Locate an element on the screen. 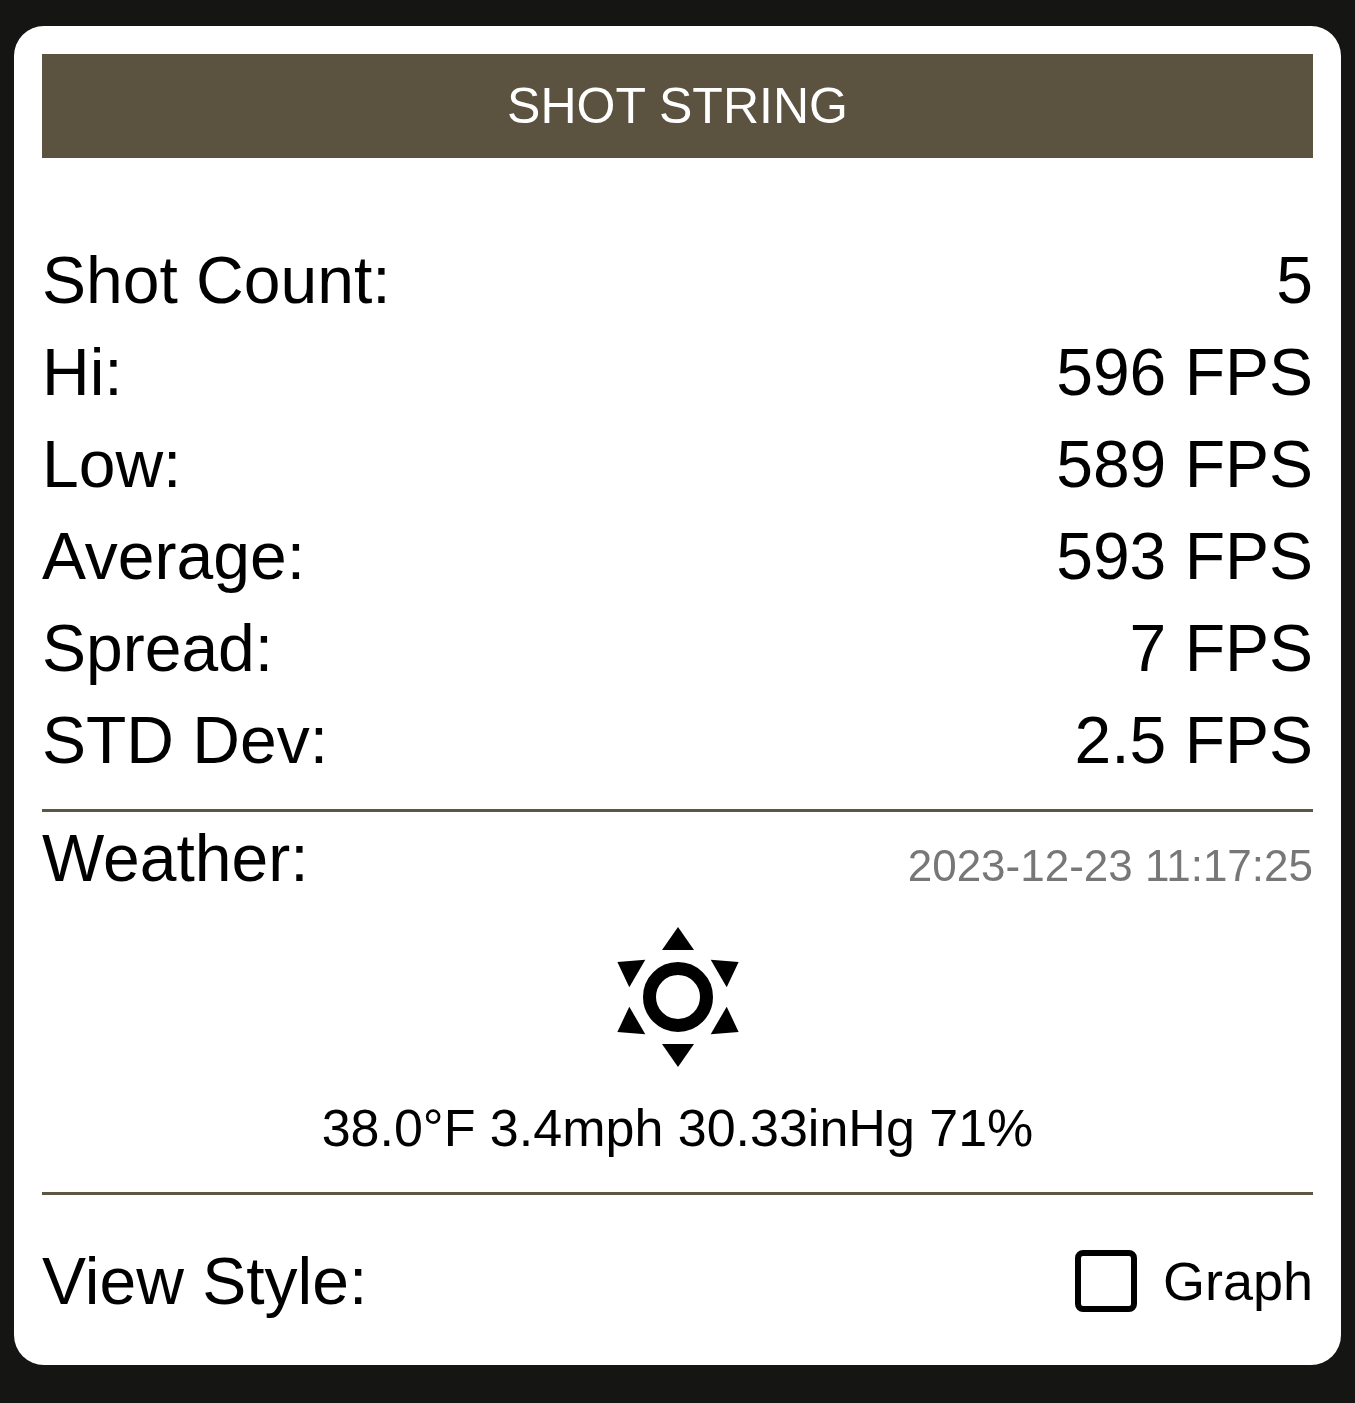 The height and width of the screenshot is (1403, 1355). stat-value: 593 FPS is located at coordinates (1184, 556).